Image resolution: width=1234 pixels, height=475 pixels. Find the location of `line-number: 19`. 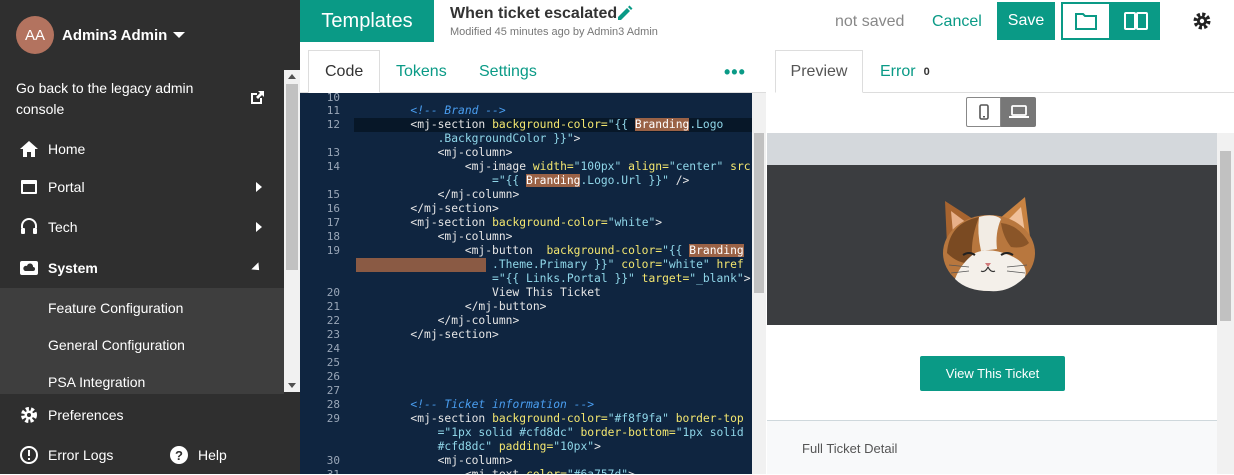

line-number: 19 is located at coordinates (333, 250).